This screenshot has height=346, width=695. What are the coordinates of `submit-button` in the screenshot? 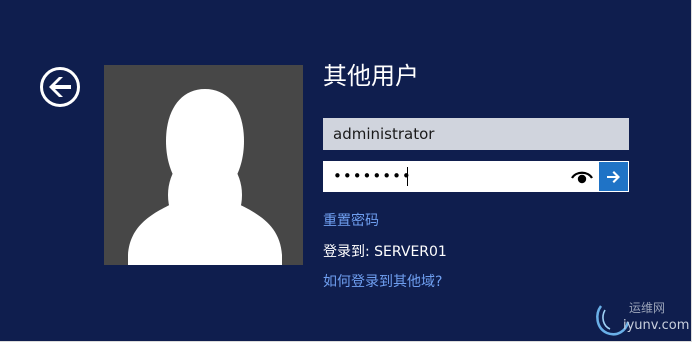 It's located at (613, 176).